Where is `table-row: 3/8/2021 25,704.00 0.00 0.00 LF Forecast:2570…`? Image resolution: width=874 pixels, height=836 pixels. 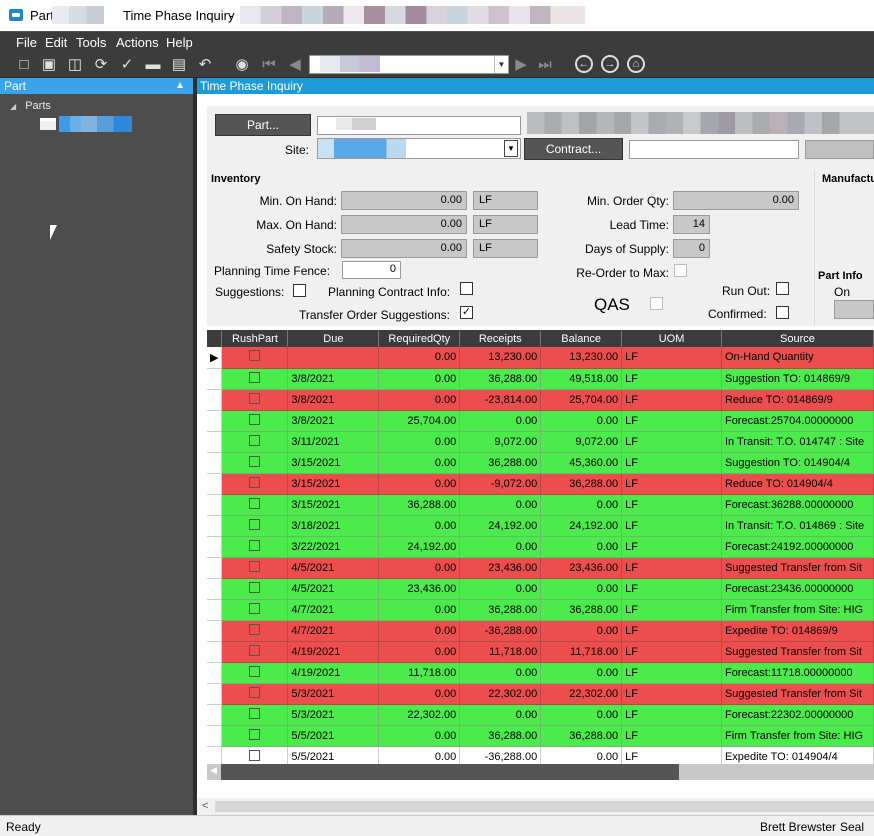
table-row: 3/8/2021 25,704.00 0.00 0.00 LF Forecast:2570… is located at coordinates (540, 421).